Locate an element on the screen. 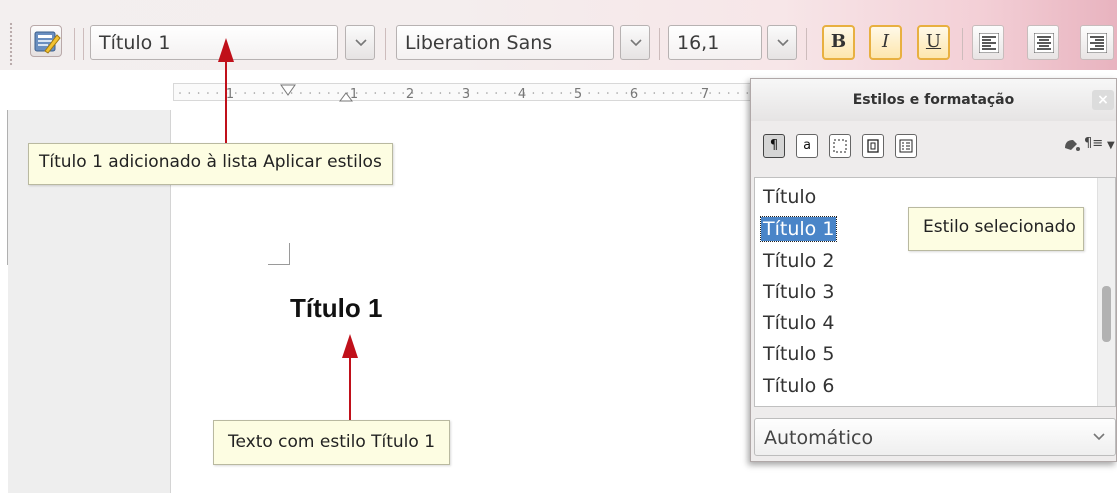  font-size-dropdown is located at coordinates (782, 42).